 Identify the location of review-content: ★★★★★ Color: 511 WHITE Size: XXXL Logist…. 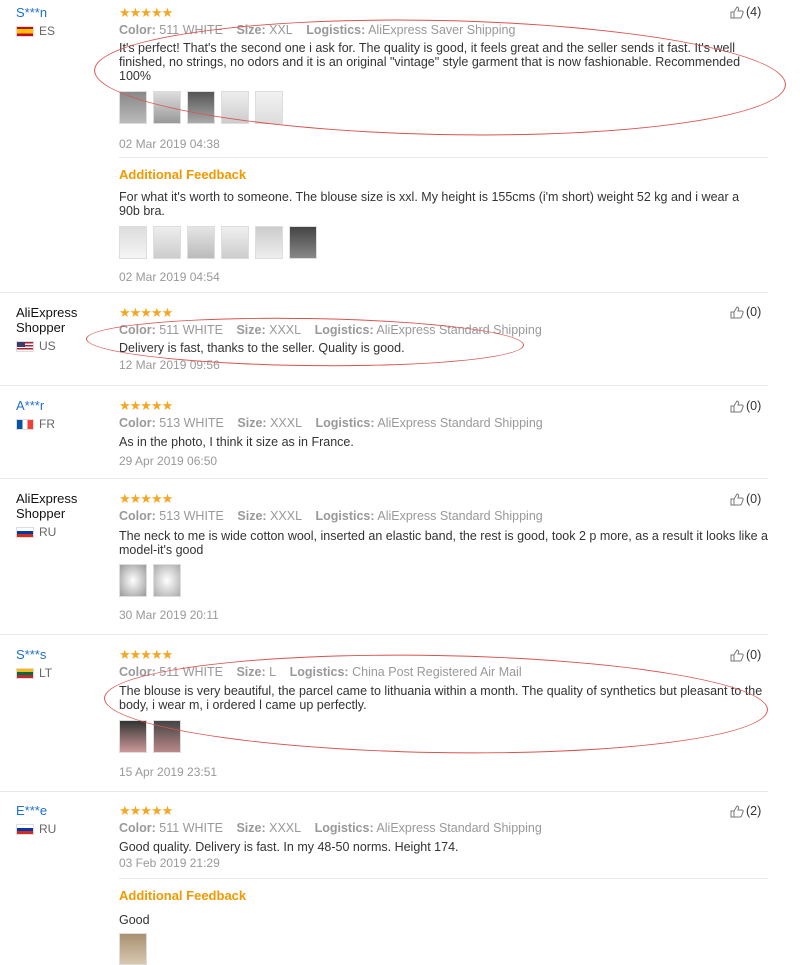
(444, 339).